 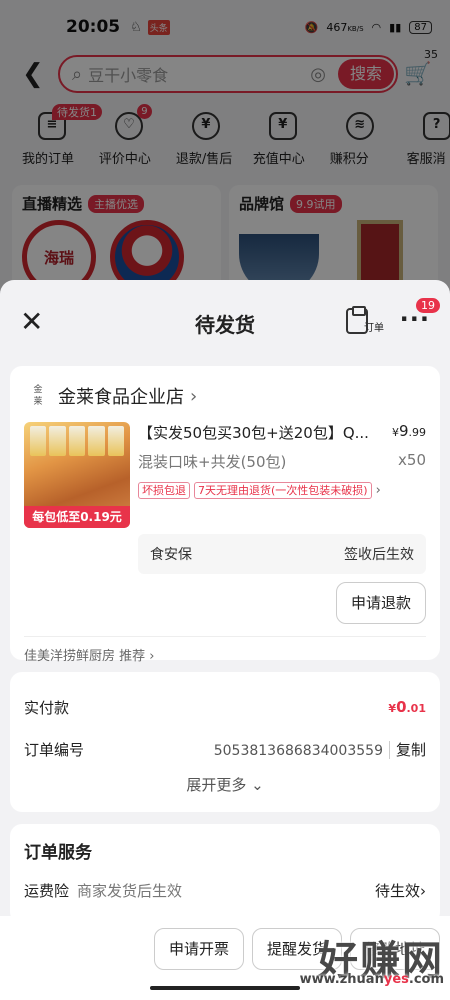 What do you see at coordinates (298, 750) in the screenshot?
I see `order-number: 5053813686834003559` at bounding box center [298, 750].